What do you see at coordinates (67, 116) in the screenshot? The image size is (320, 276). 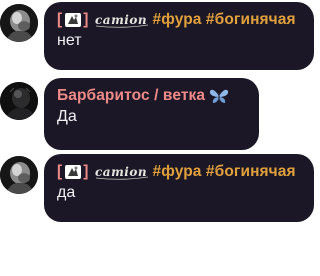 I see `message-text: Да` at bounding box center [67, 116].